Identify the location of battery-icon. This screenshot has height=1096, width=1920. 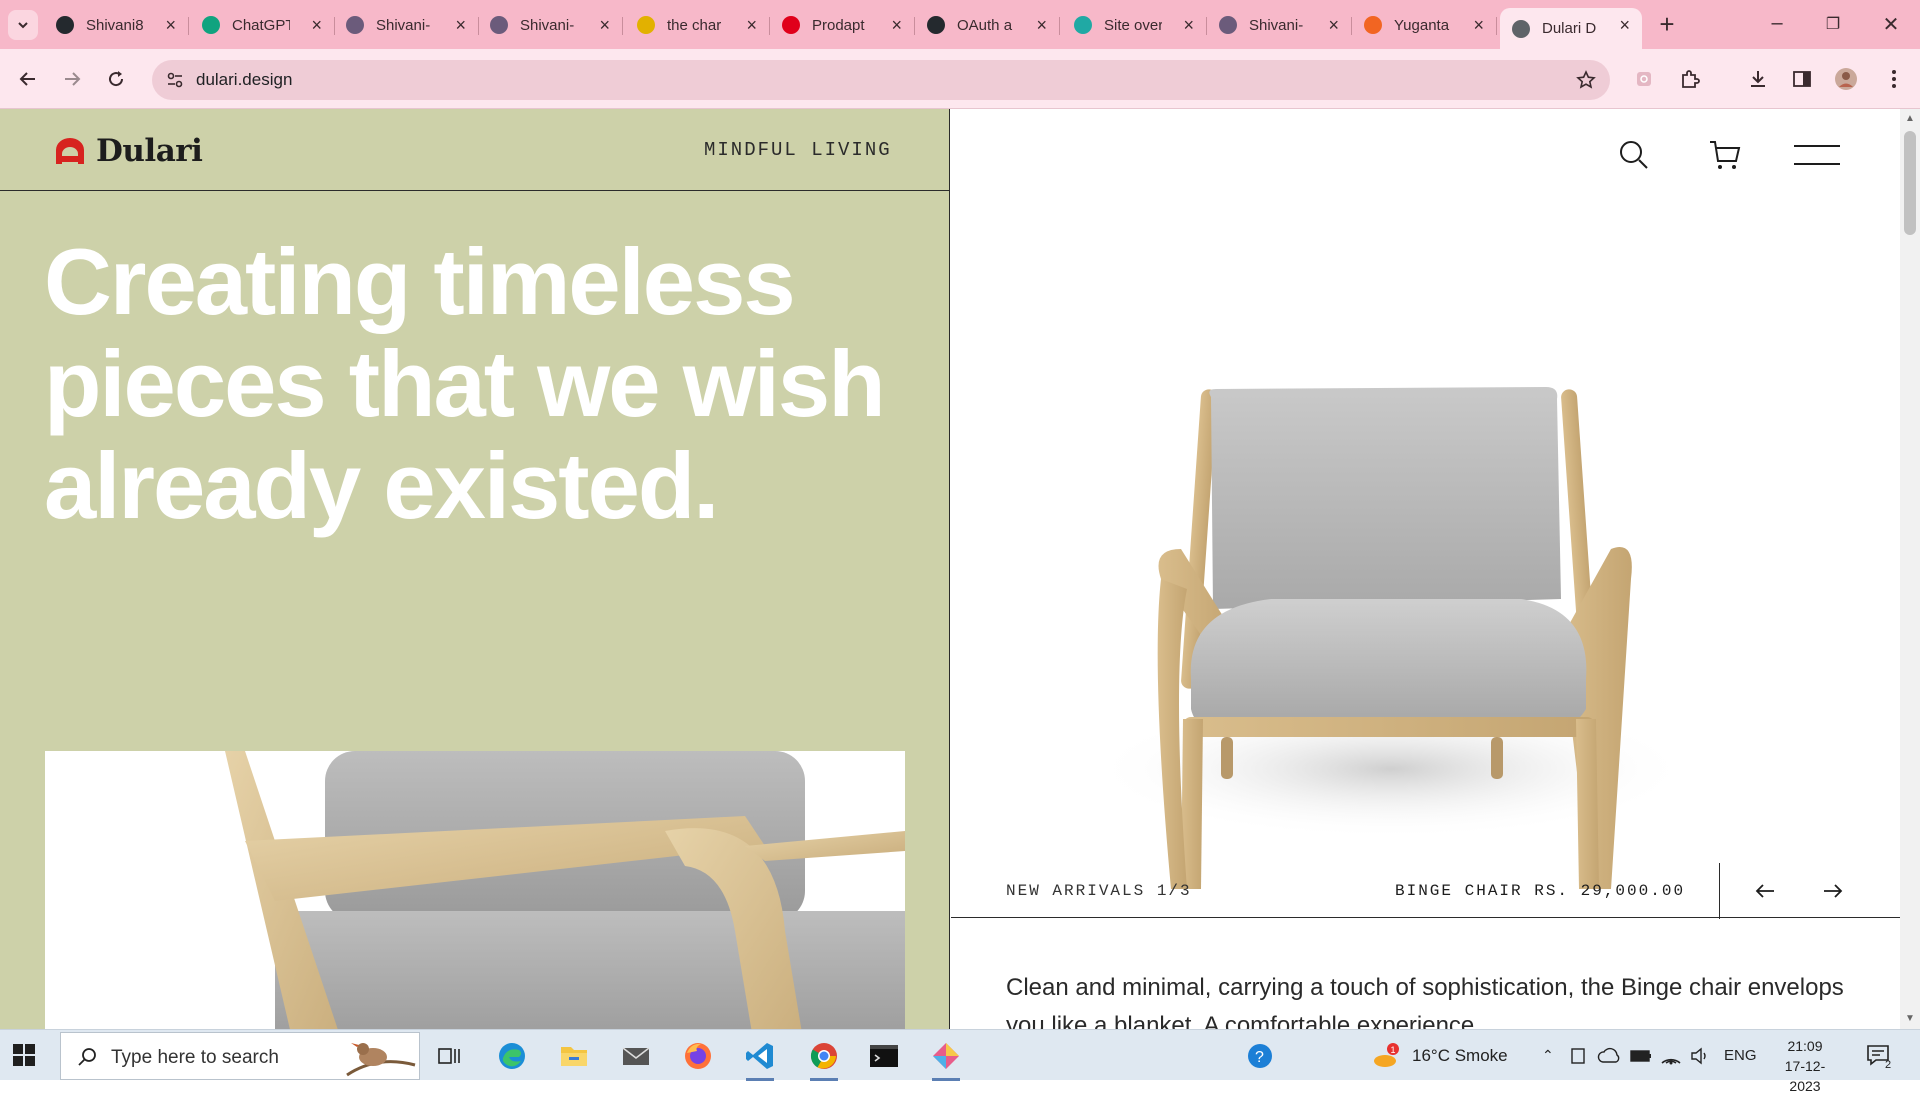
(1641, 1056).